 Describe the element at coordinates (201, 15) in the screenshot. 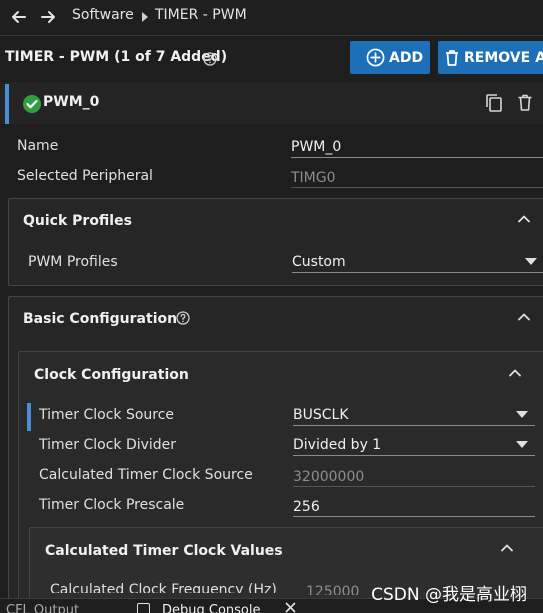

I see `breadcrumb-current: TIMER - PWM` at that location.